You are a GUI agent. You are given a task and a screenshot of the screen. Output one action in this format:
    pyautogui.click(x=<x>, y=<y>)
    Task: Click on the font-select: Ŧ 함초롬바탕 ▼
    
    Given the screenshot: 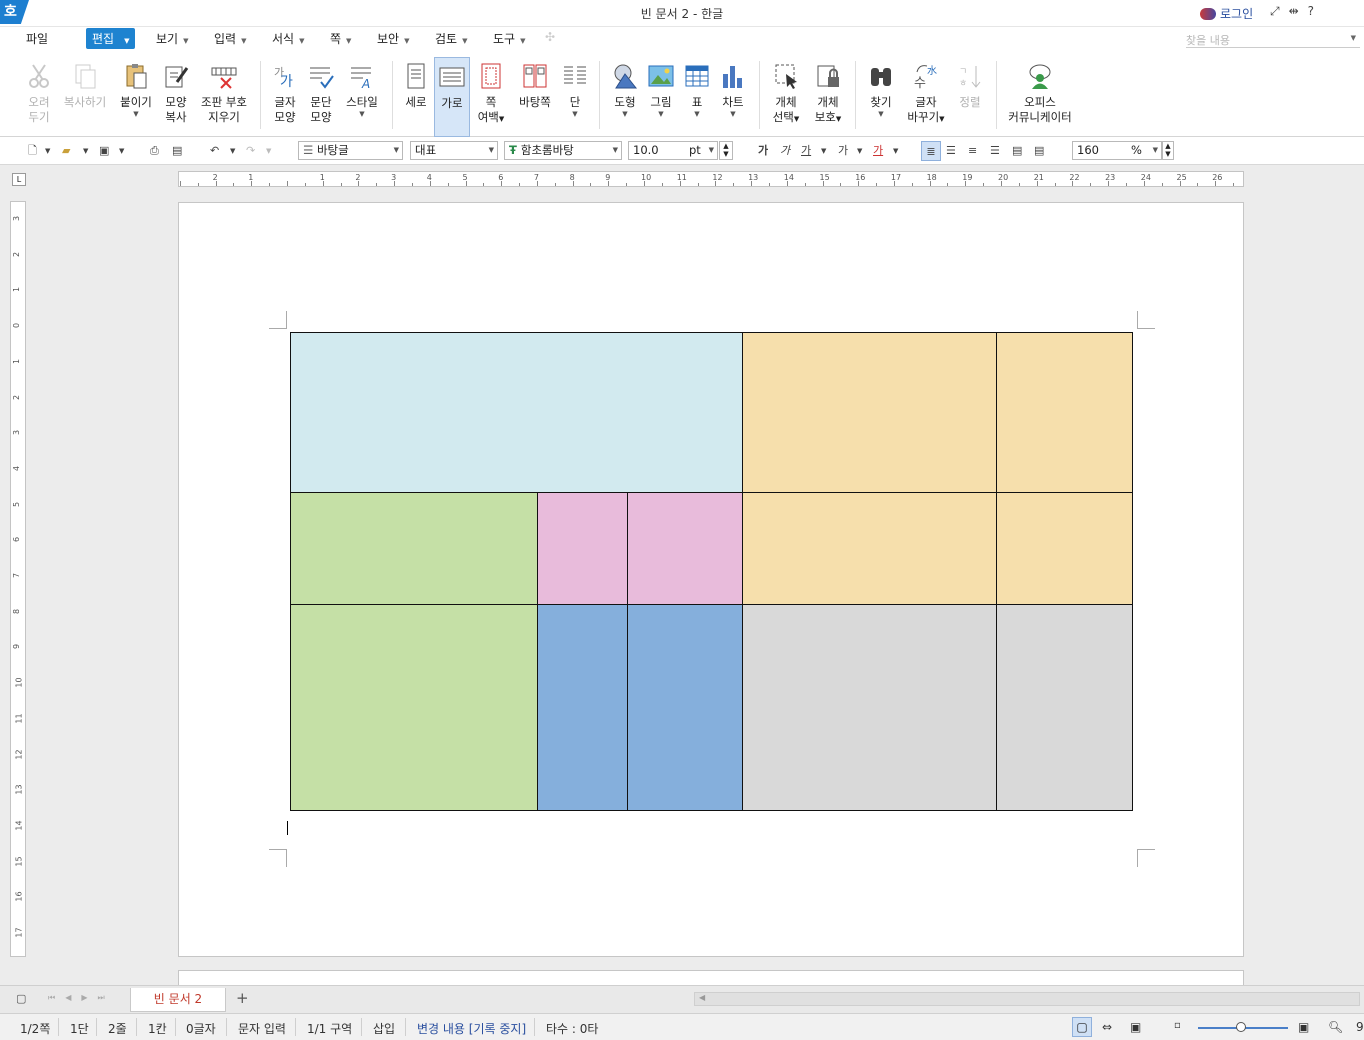 What is the action you would take?
    pyautogui.click(x=563, y=150)
    